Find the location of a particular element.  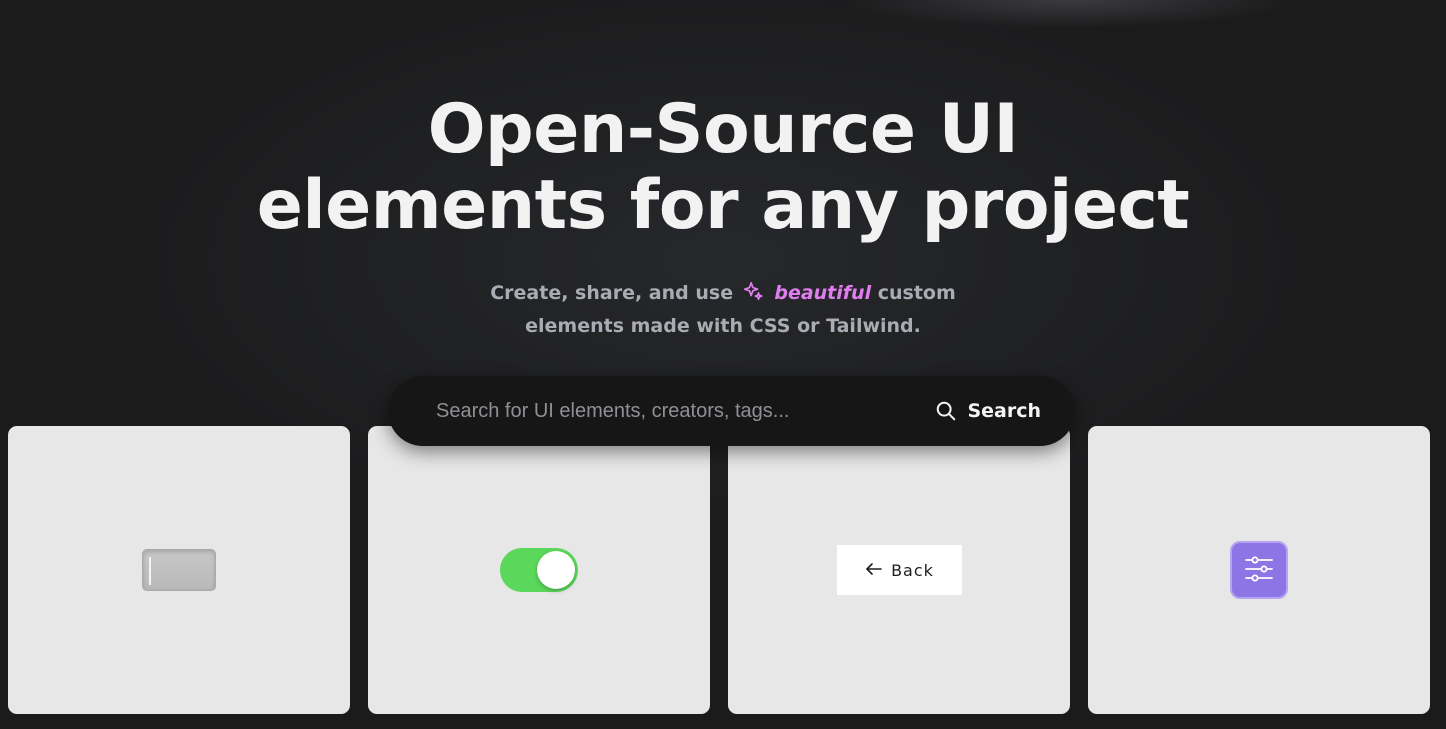

text-caret is located at coordinates (150, 571).